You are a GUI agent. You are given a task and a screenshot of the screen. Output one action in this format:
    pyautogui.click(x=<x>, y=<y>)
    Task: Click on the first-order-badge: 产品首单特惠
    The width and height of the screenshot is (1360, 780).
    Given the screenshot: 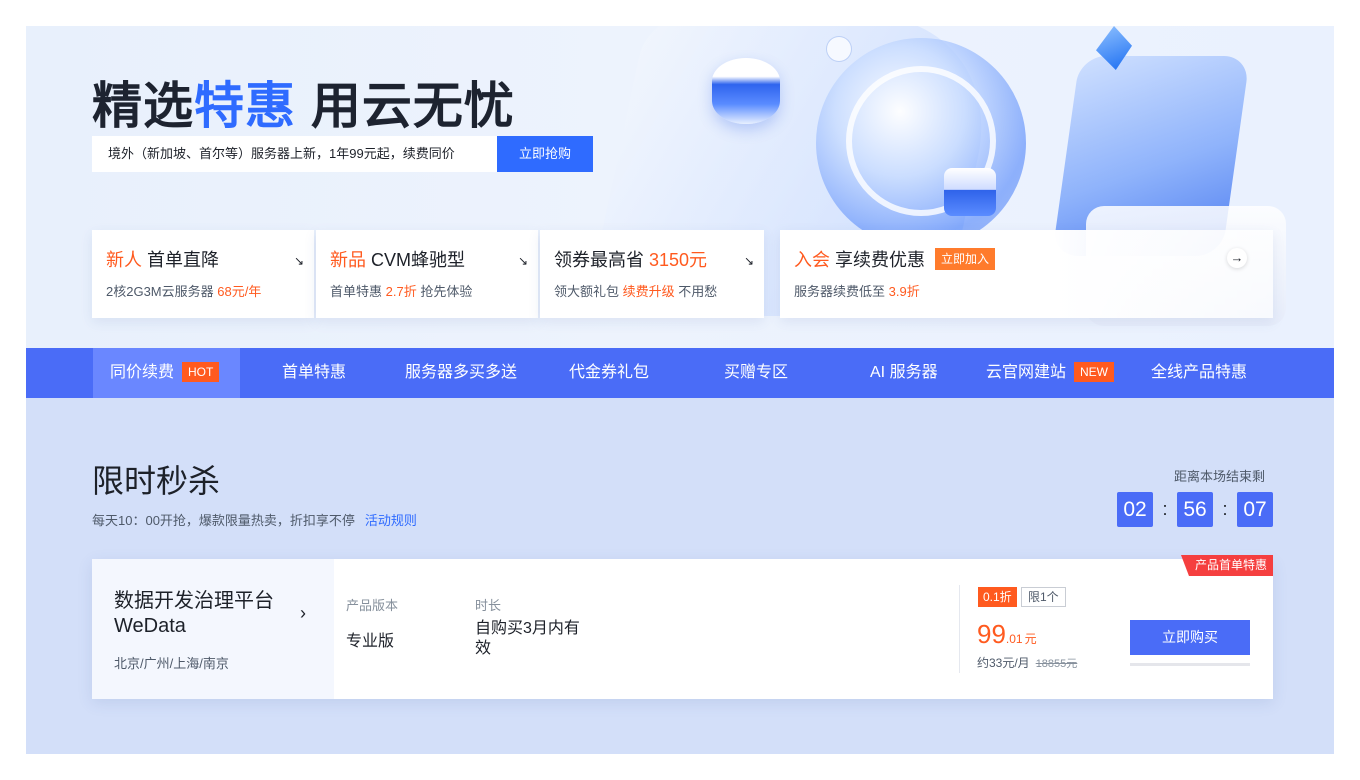 What is the action you would take?
    pyautogui.click(x=1226, y=565)
    